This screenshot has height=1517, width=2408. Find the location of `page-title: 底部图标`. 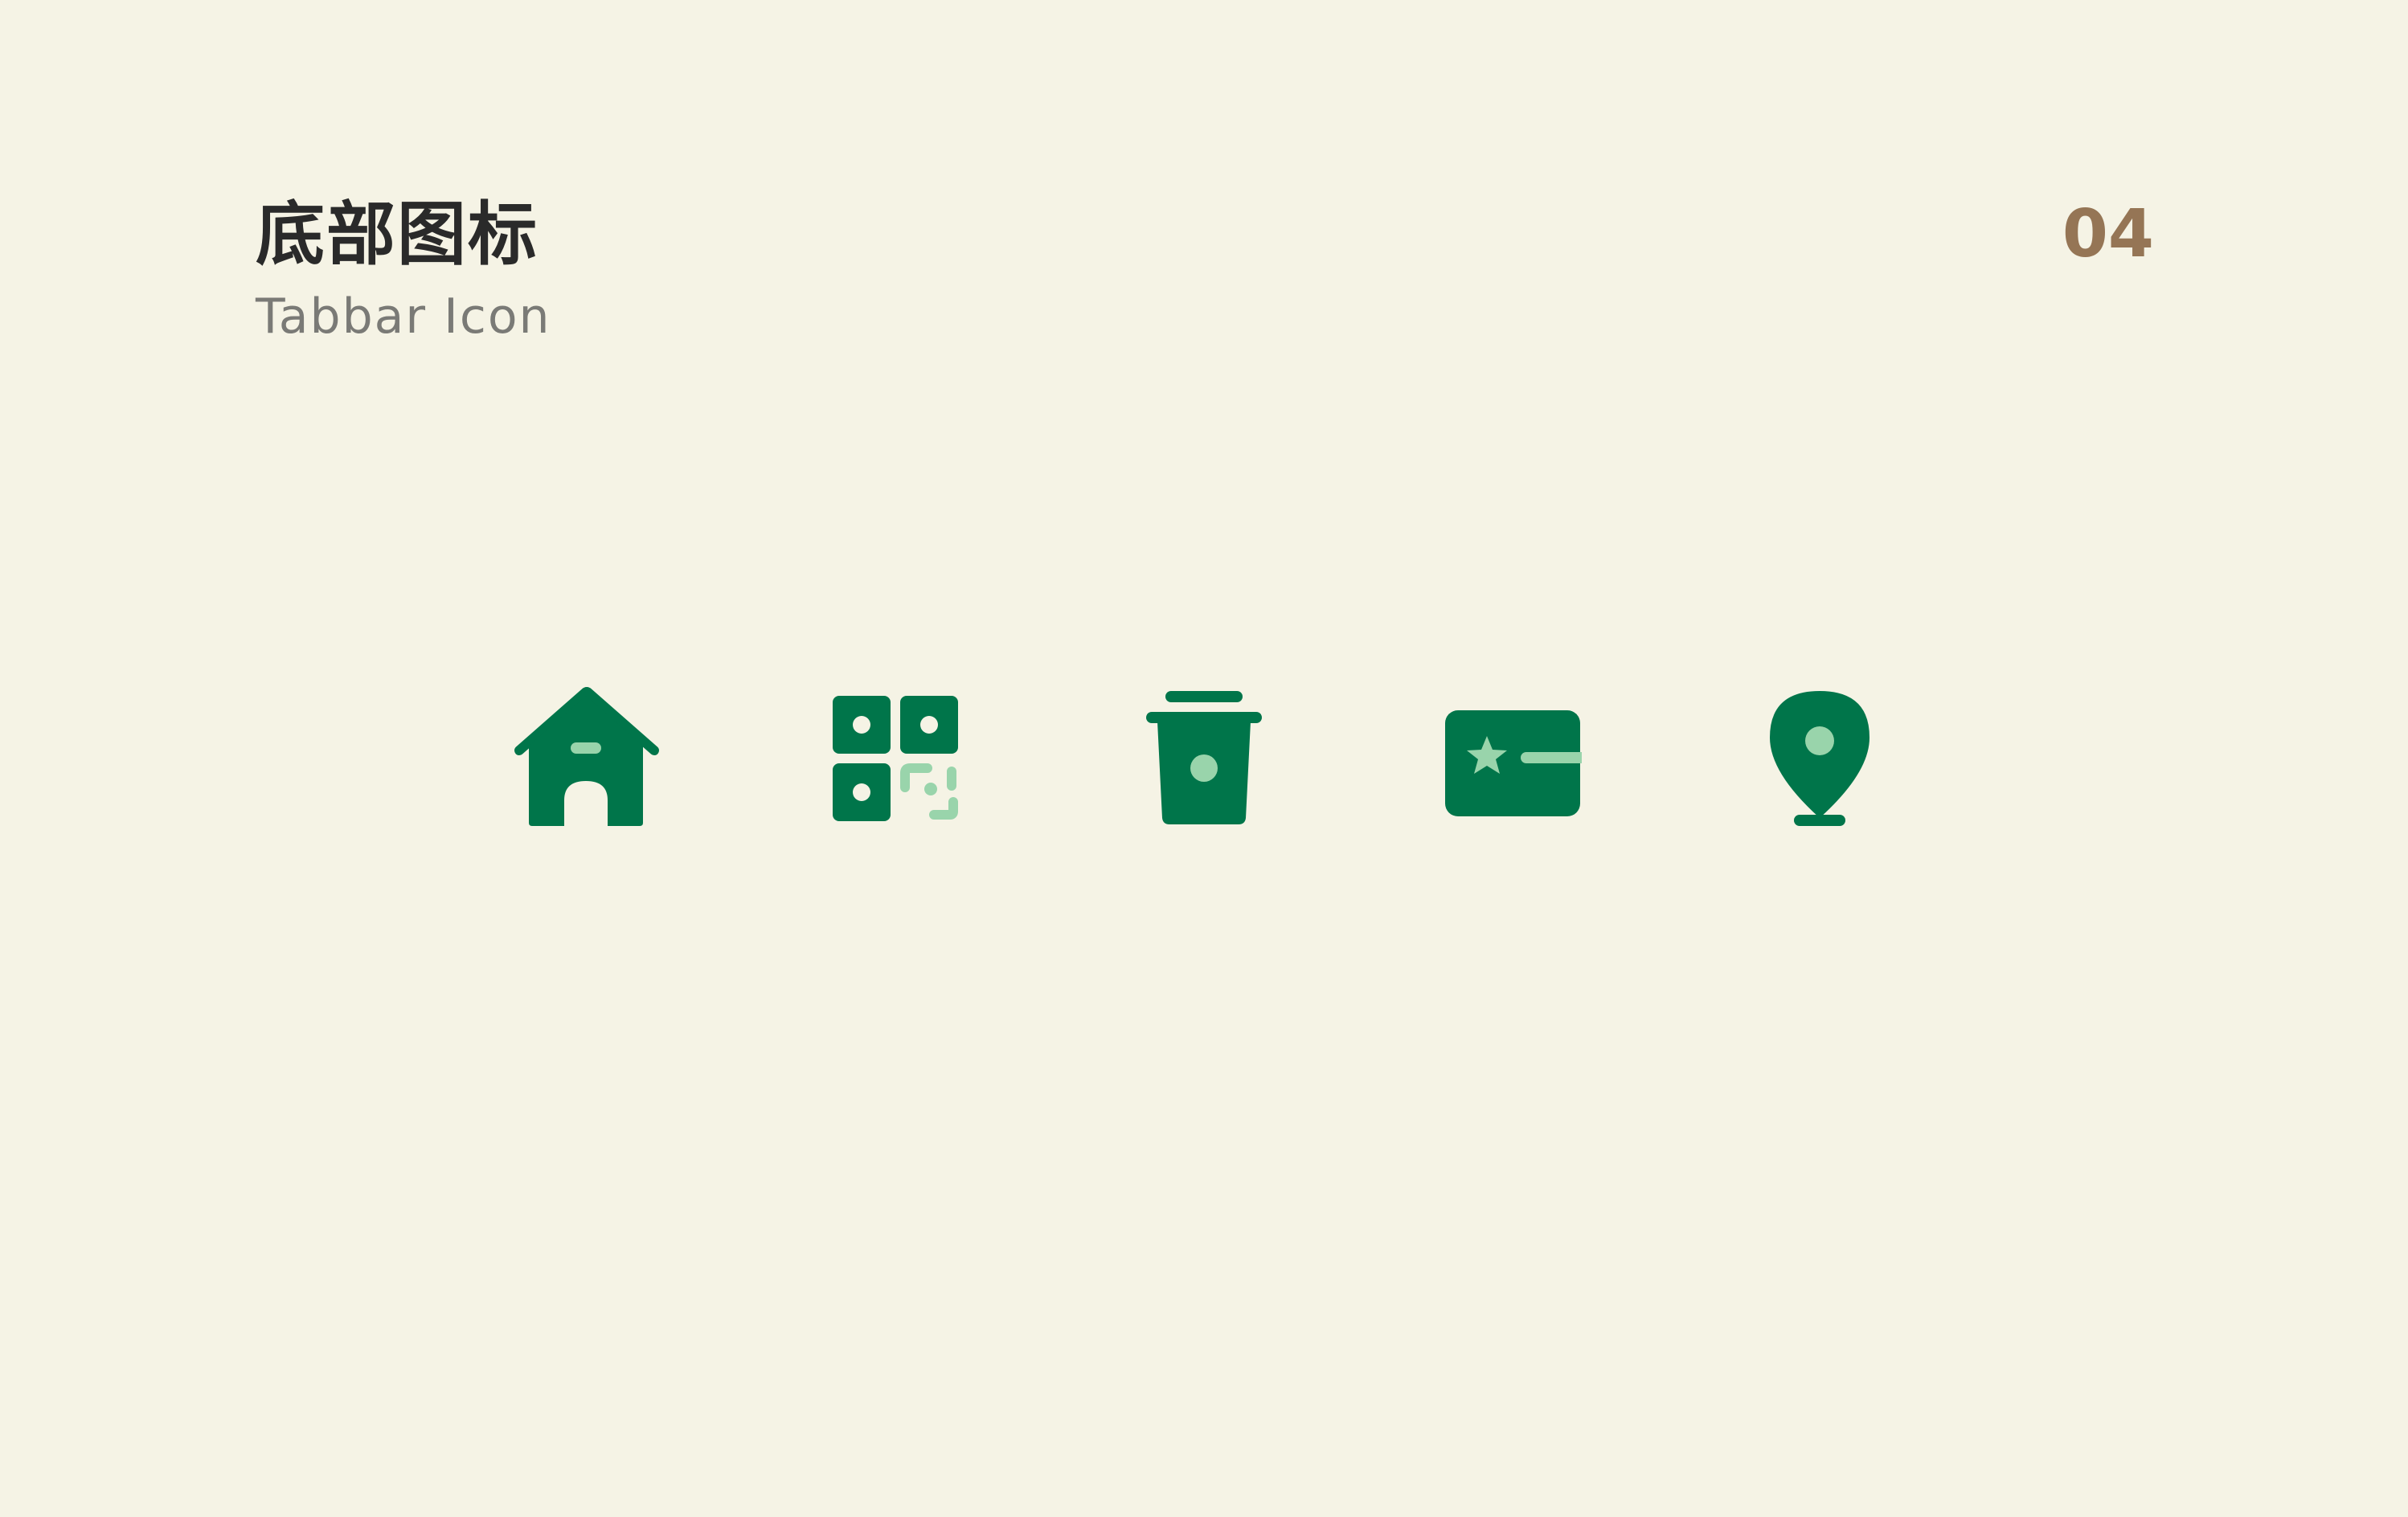

page-title: 底部图标 is located at coordinates (397, 234).